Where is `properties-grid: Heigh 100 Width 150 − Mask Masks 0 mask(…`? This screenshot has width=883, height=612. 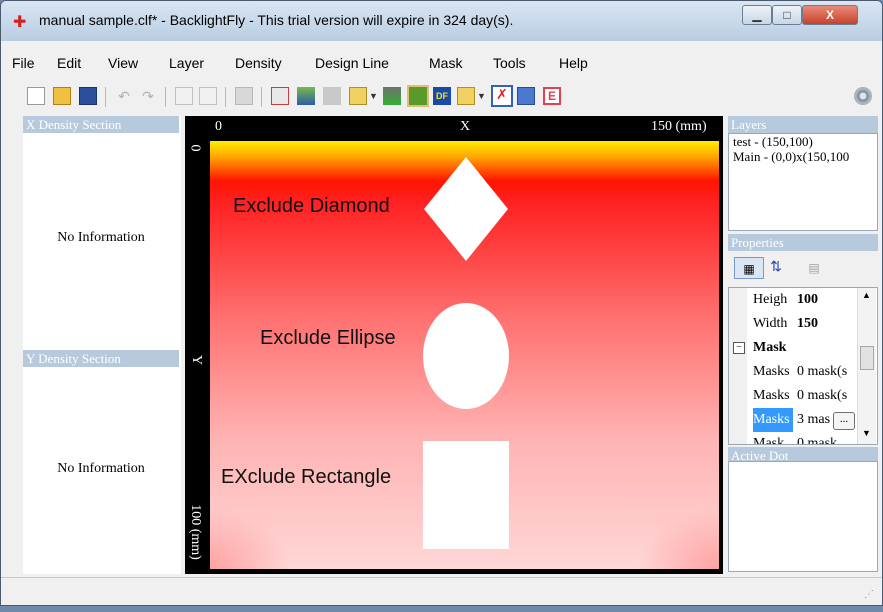
properties-grid: Heigh 100 Width 150 − Mask Masks 0 mask(… is located at coordinates (803, 366).